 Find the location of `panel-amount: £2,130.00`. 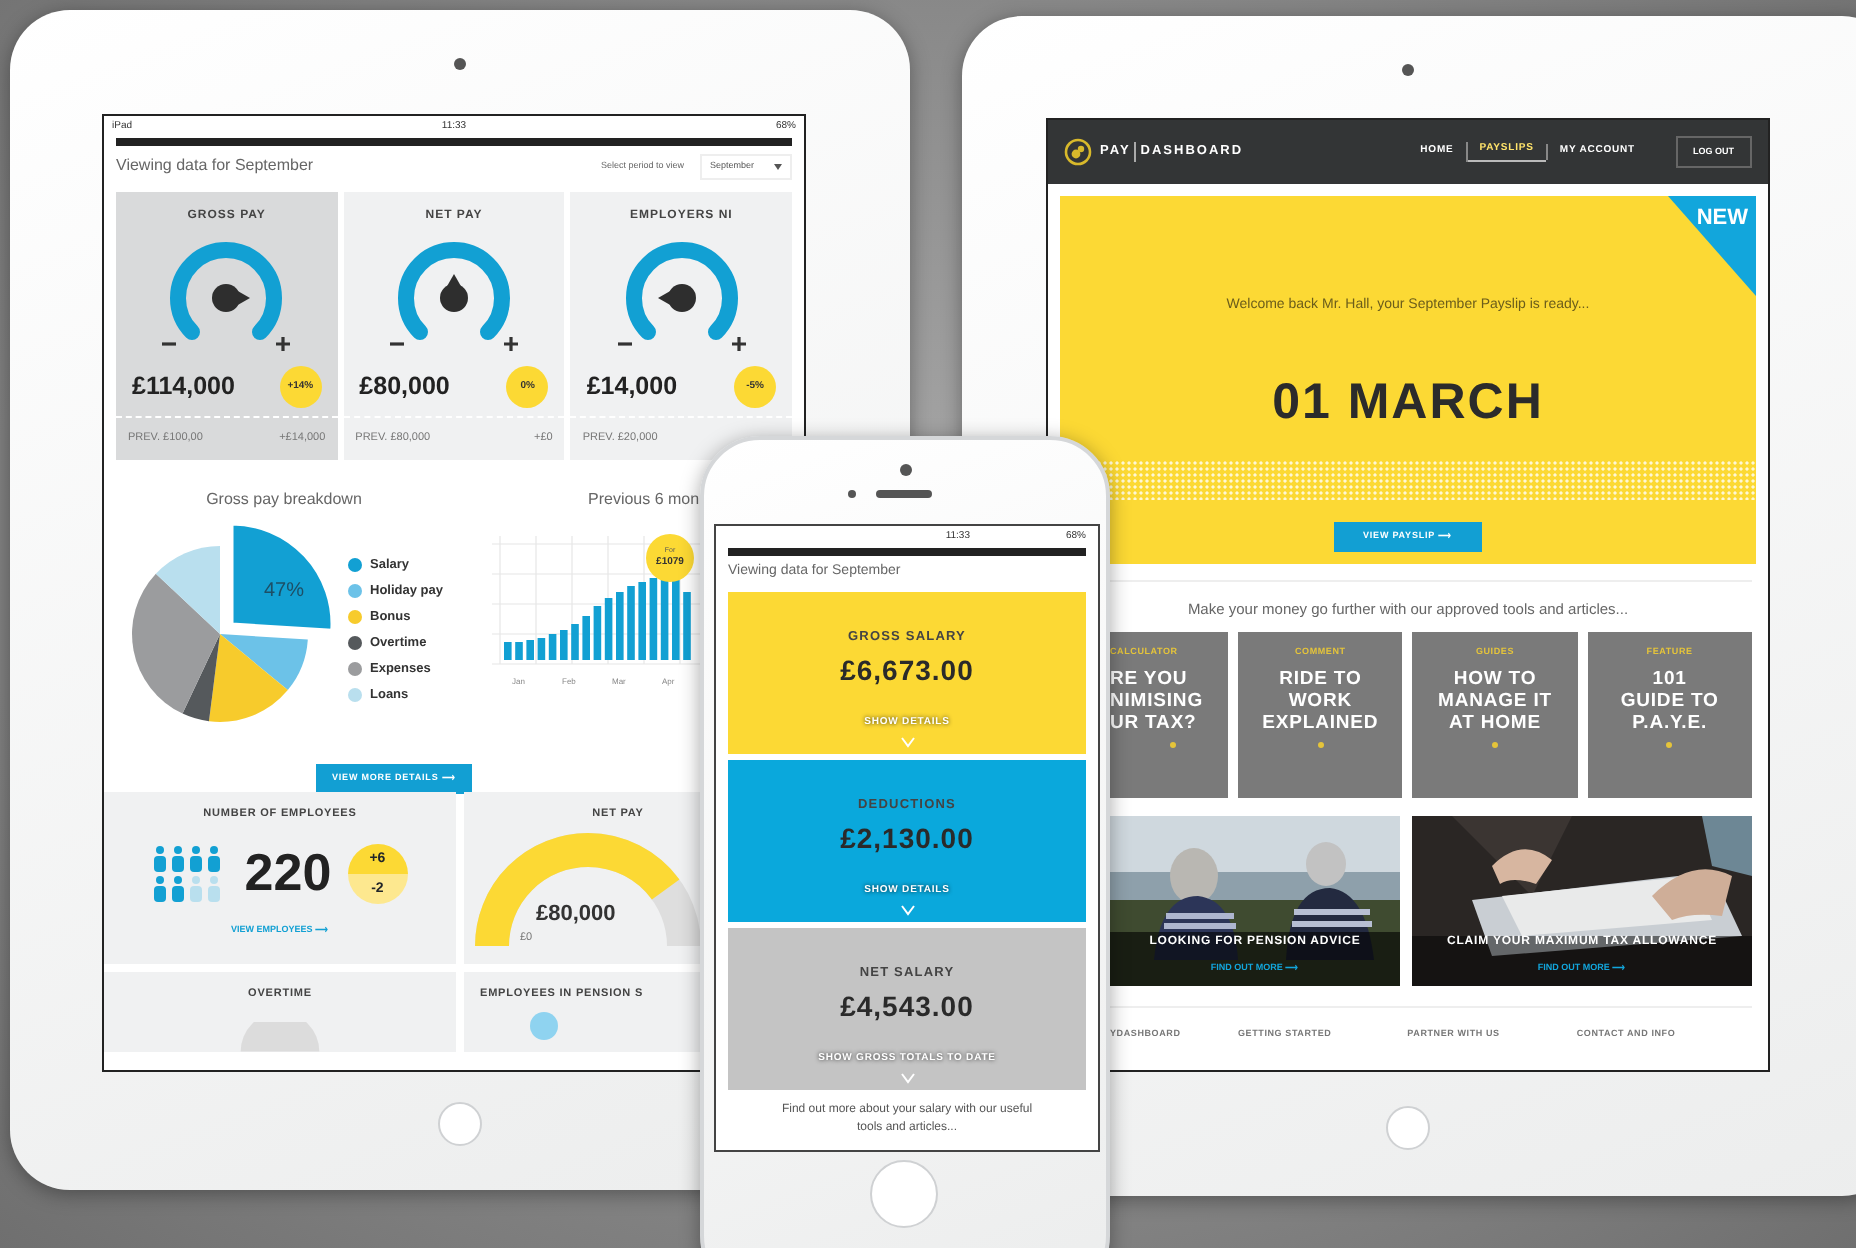

panel-amount: £2,130.00 is located at coordinates (907, 839).